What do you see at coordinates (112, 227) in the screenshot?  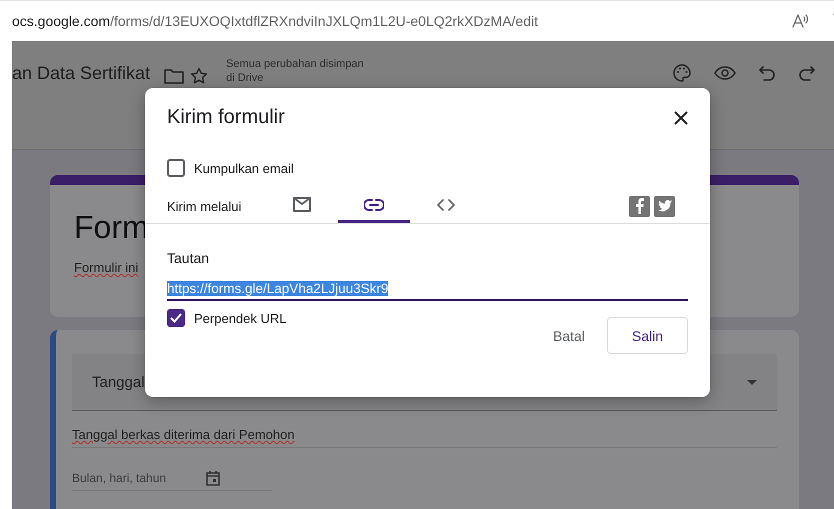 I see `form-title: Form` at bounding box center [112, 227].